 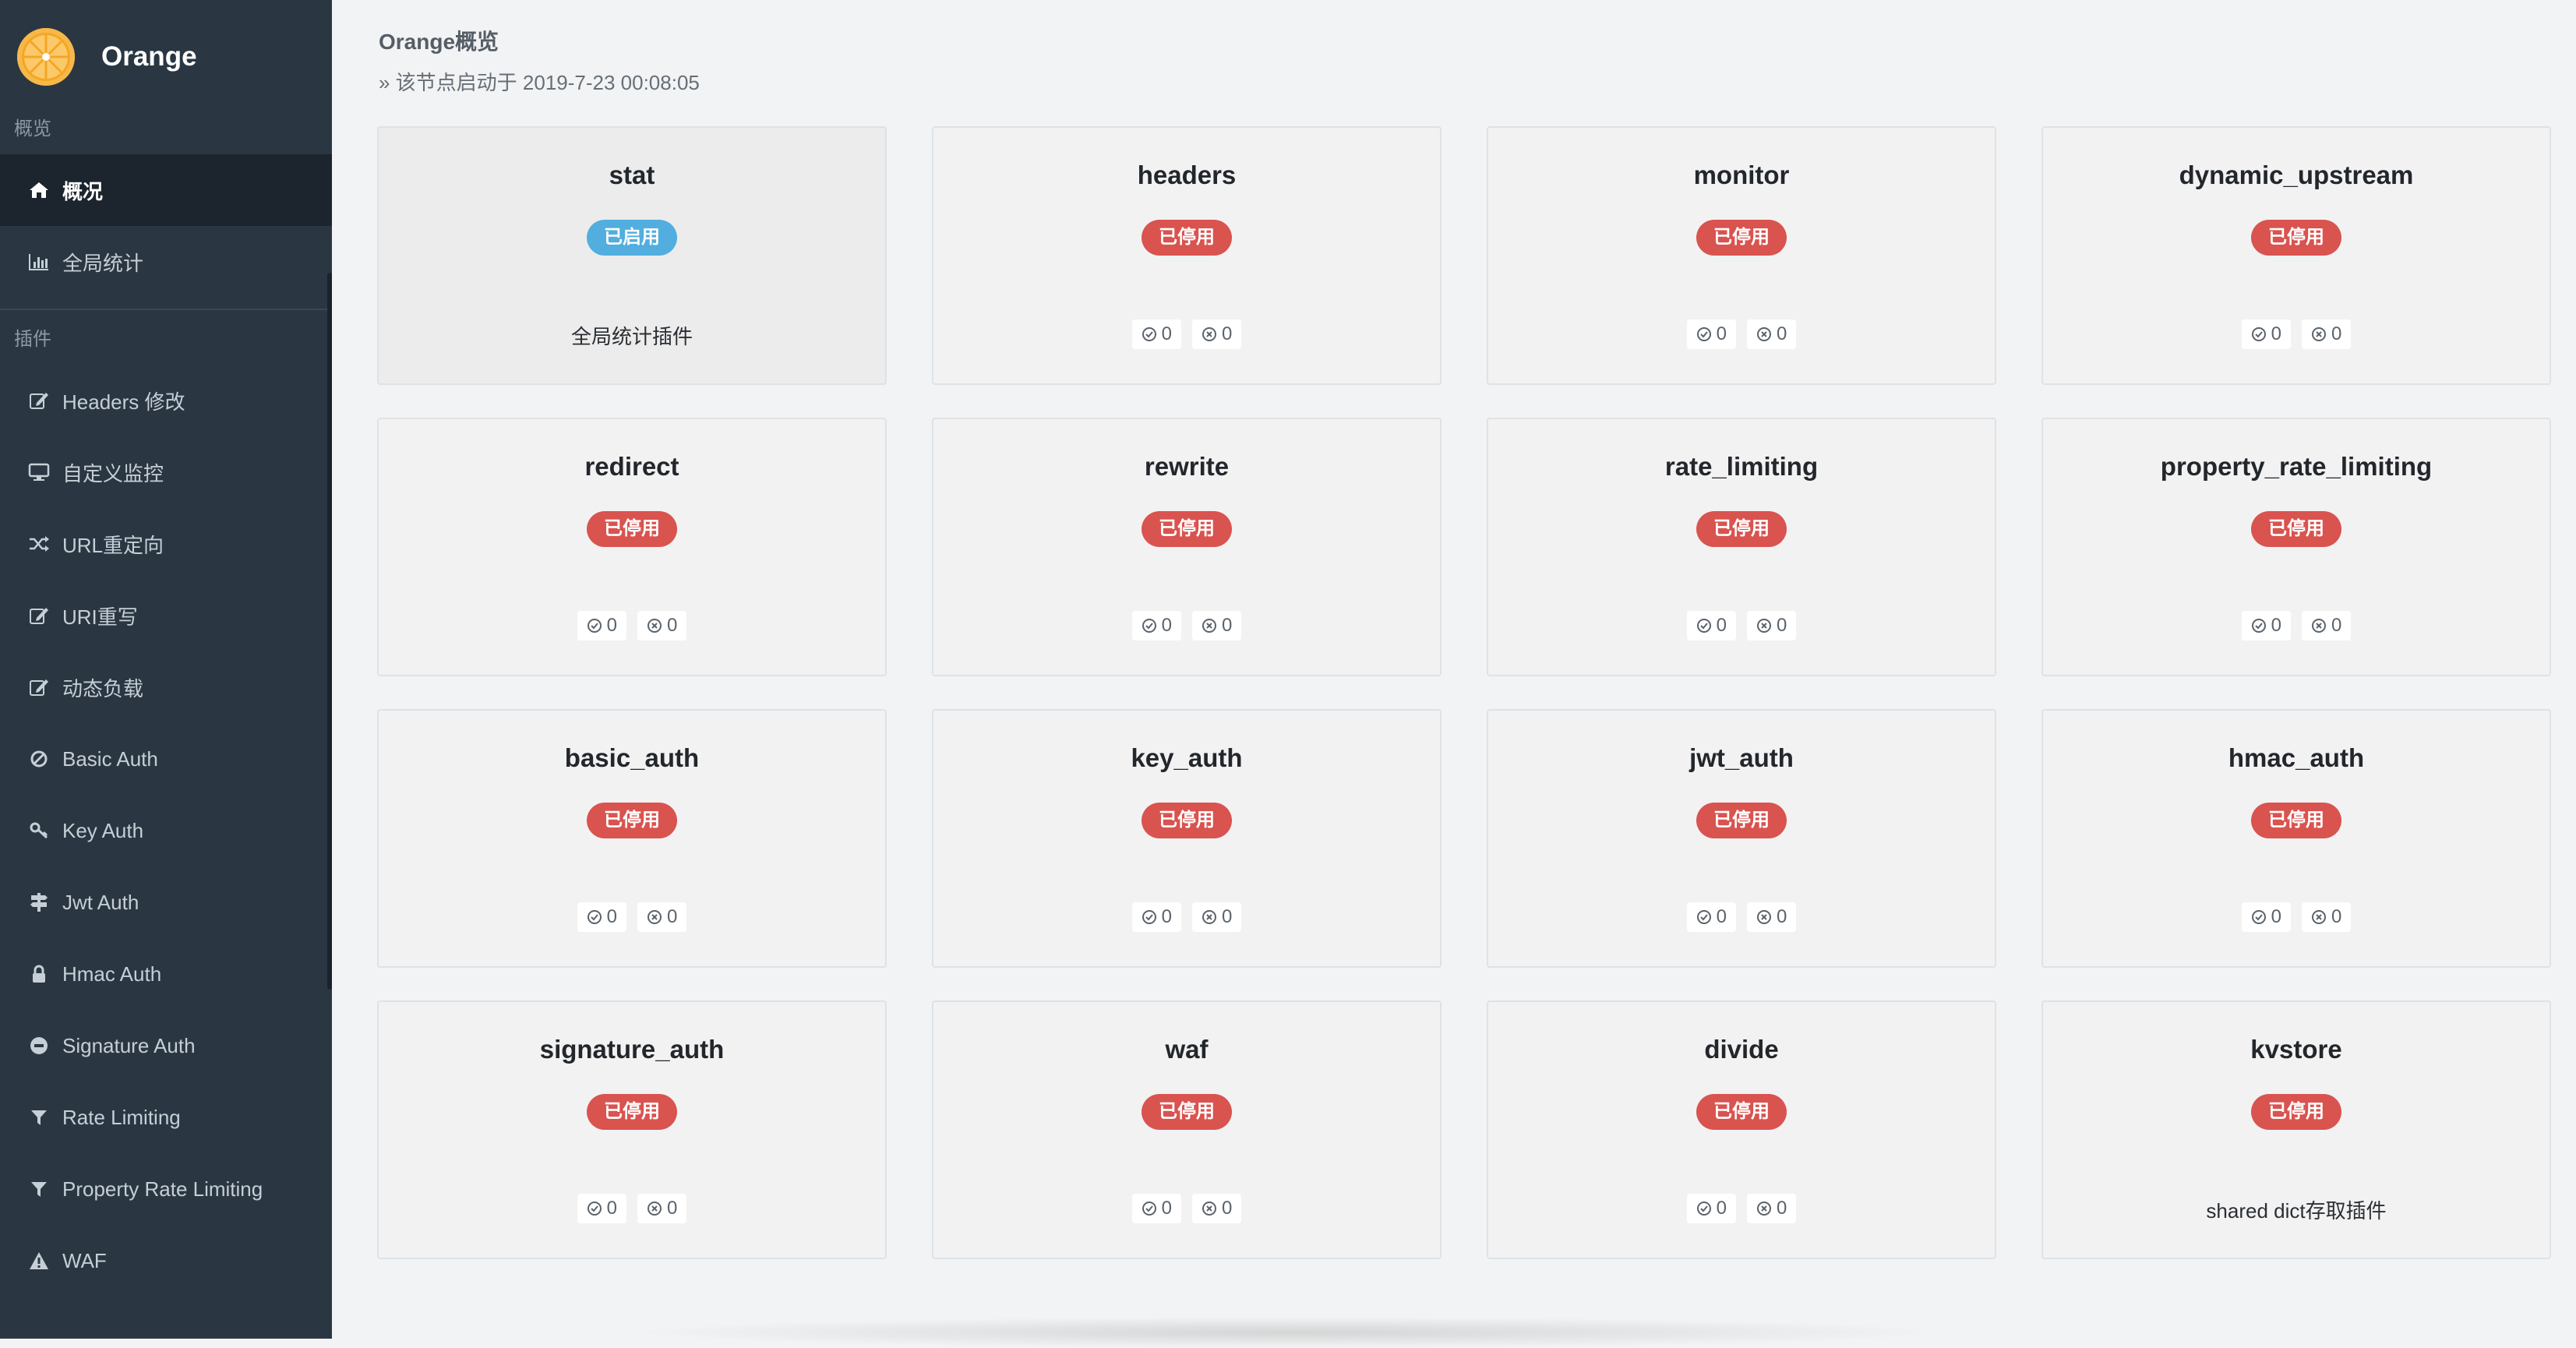 I want to click on plugin-name: basic_auth, so click(x=632, y=758).